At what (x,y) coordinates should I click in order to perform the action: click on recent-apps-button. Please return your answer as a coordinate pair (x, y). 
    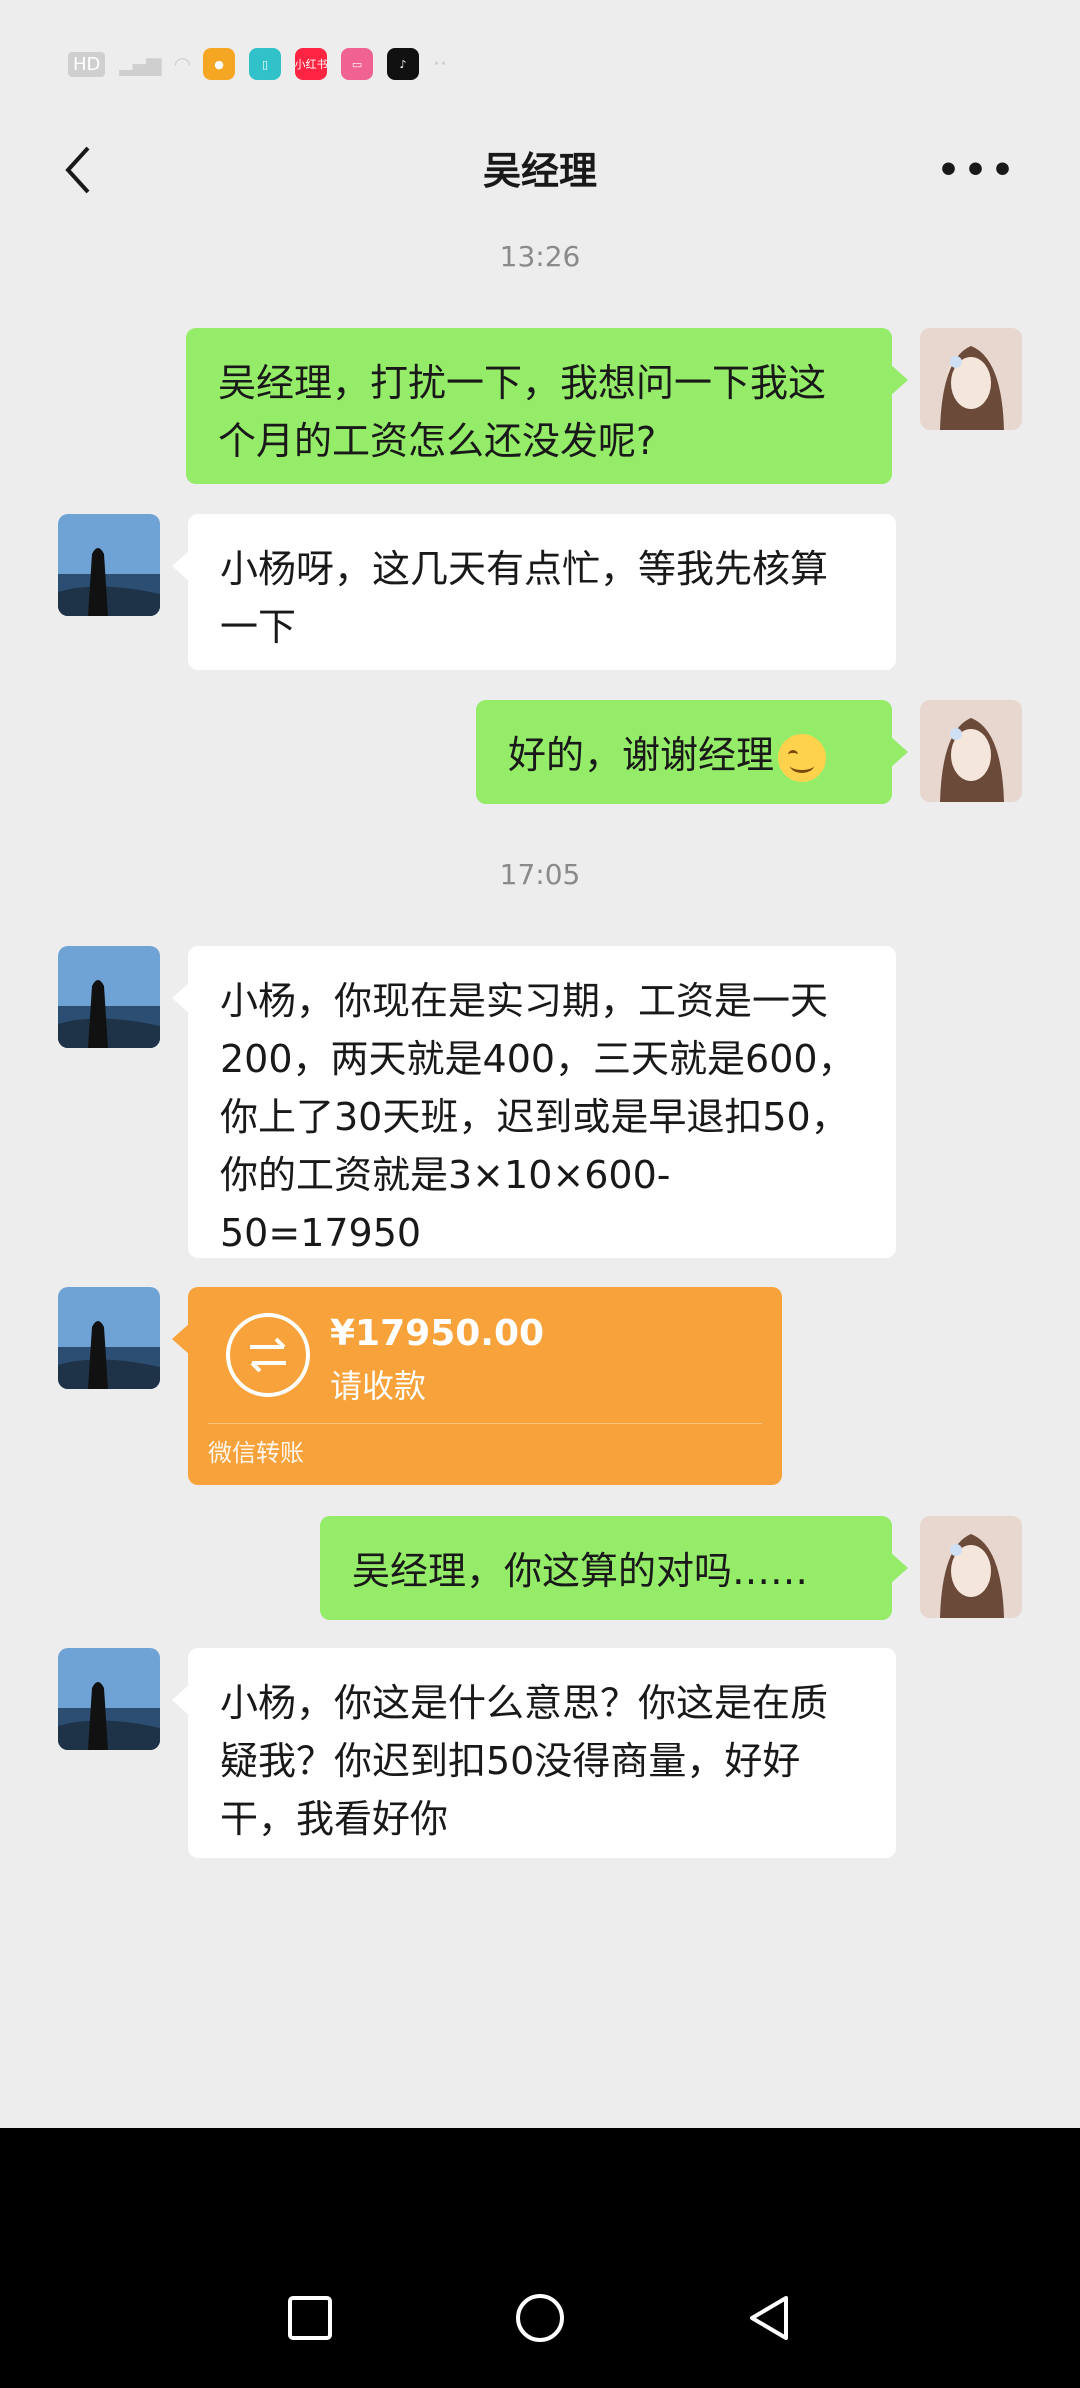
    Looking at the image, I should click on (310, 2318).